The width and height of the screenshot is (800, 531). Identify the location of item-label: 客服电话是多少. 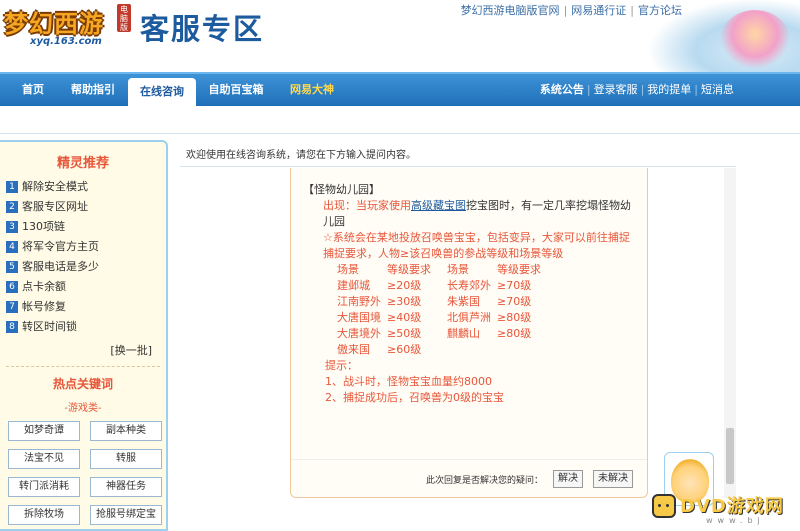
(60, 266).